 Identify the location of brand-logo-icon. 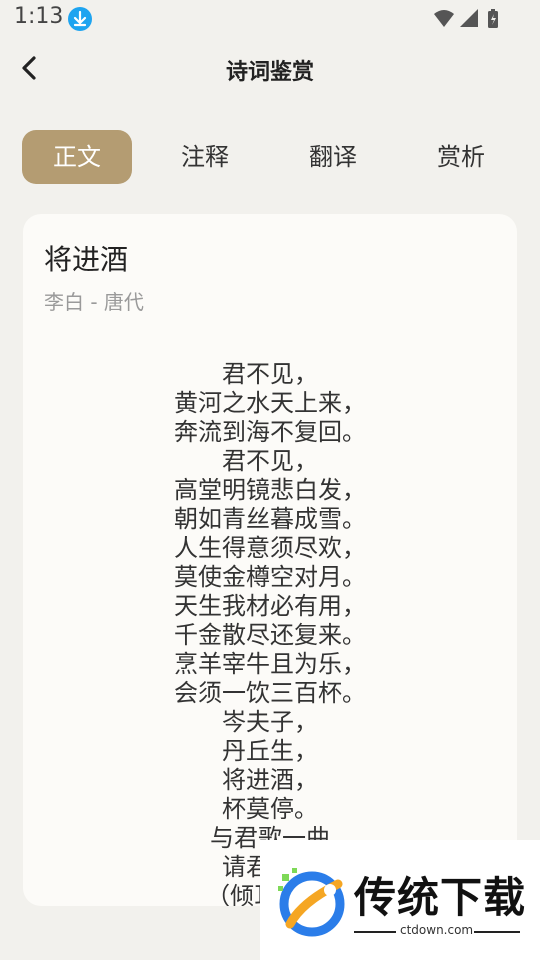
(311, 902).